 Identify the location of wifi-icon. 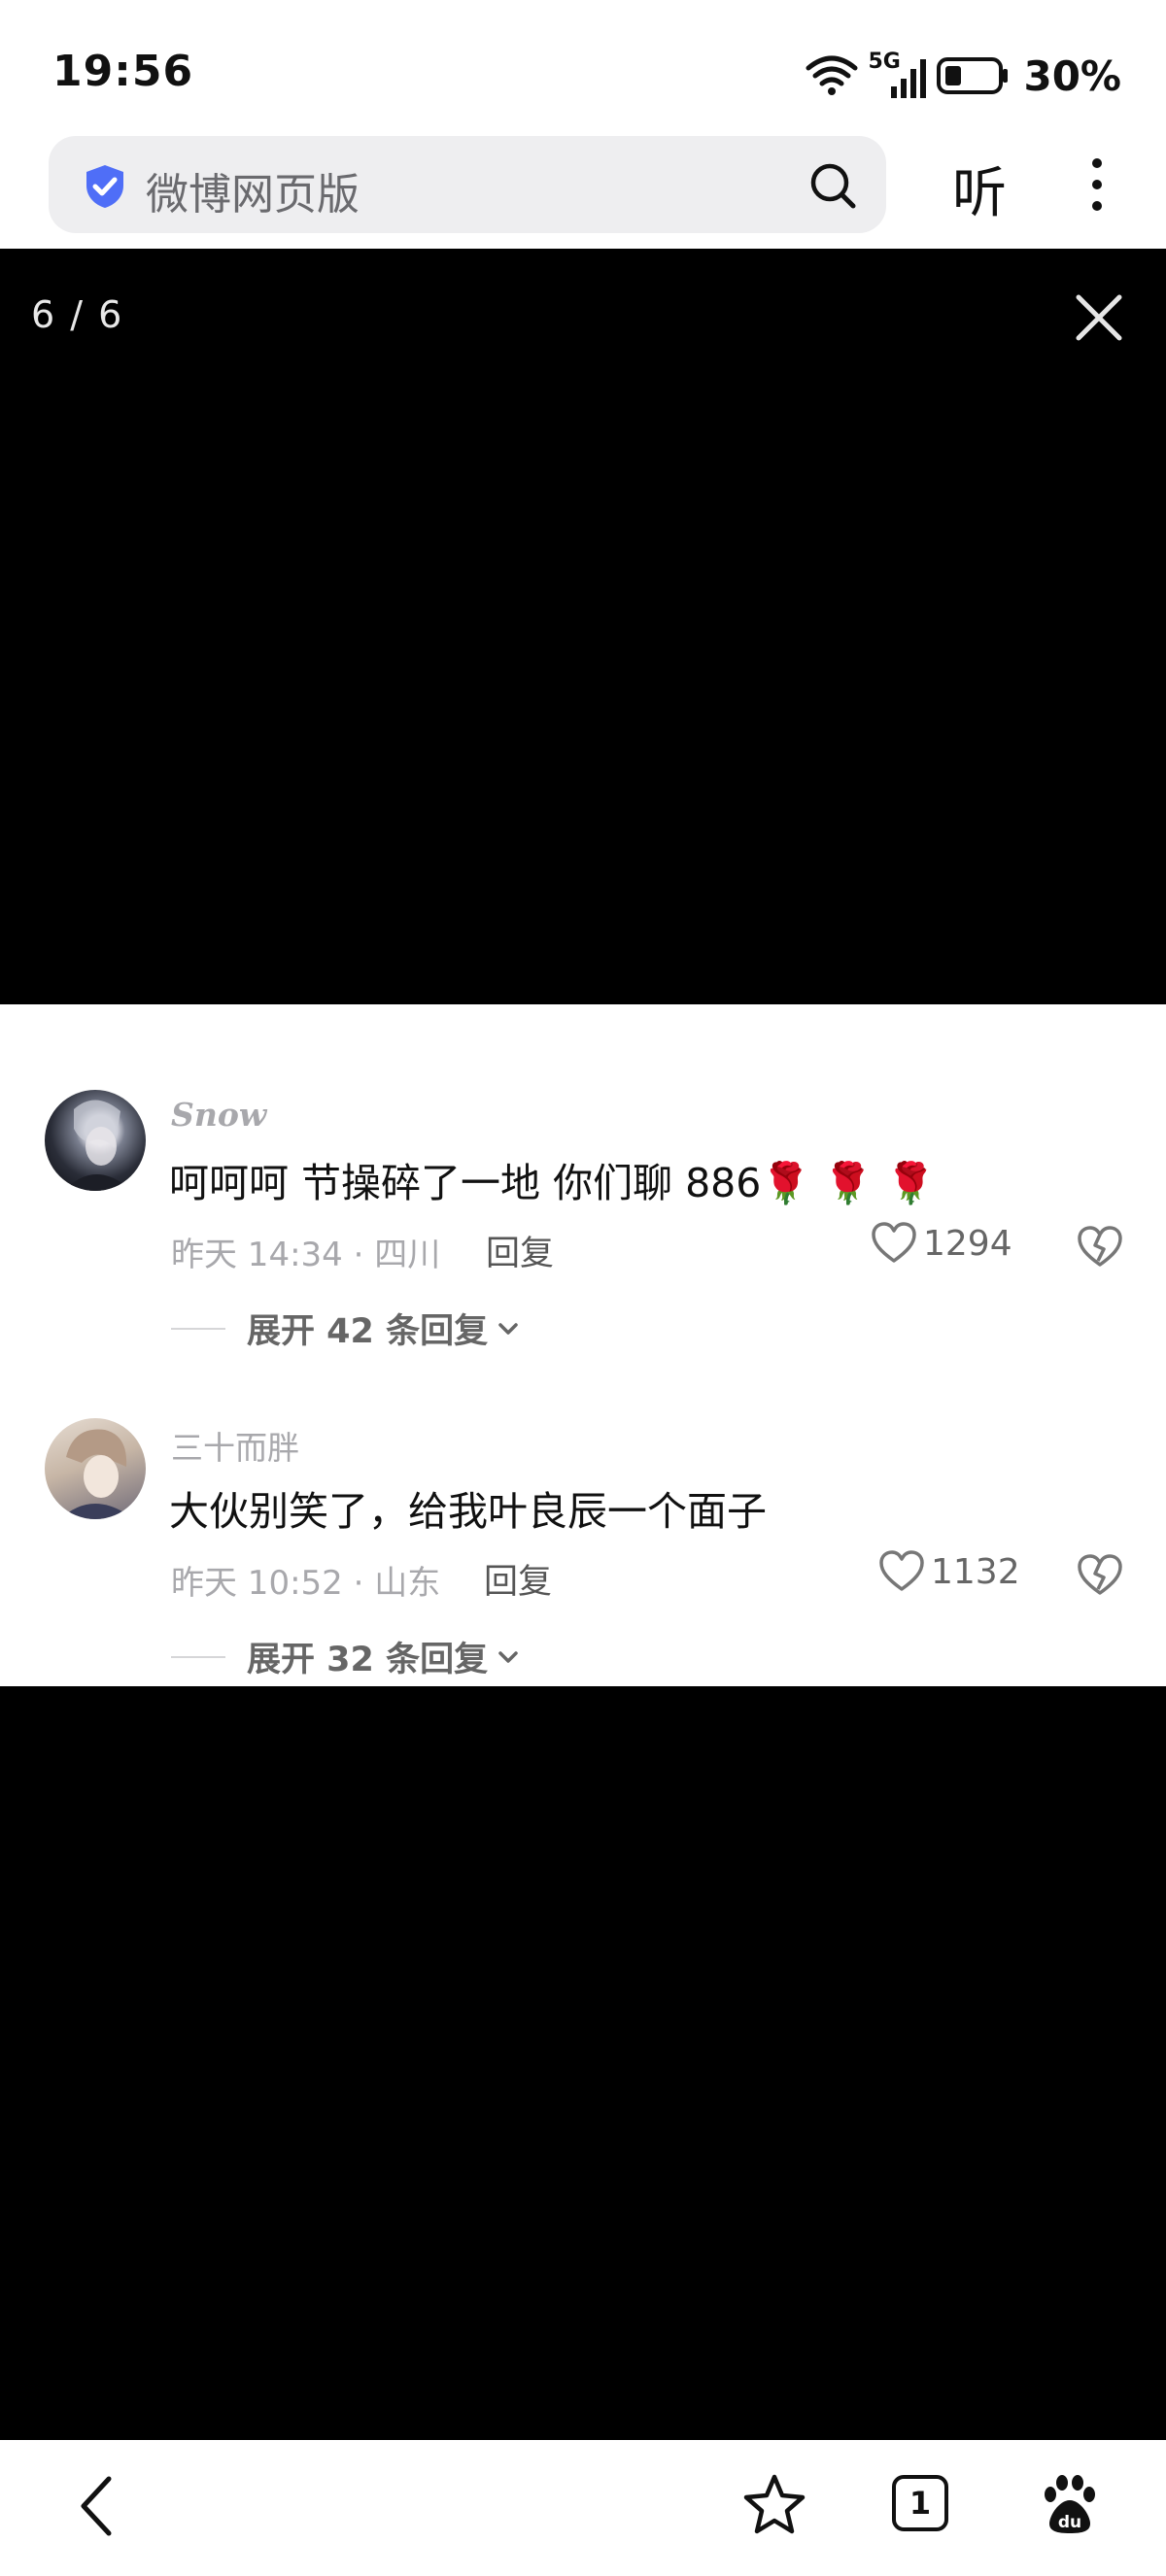
(832, 75).